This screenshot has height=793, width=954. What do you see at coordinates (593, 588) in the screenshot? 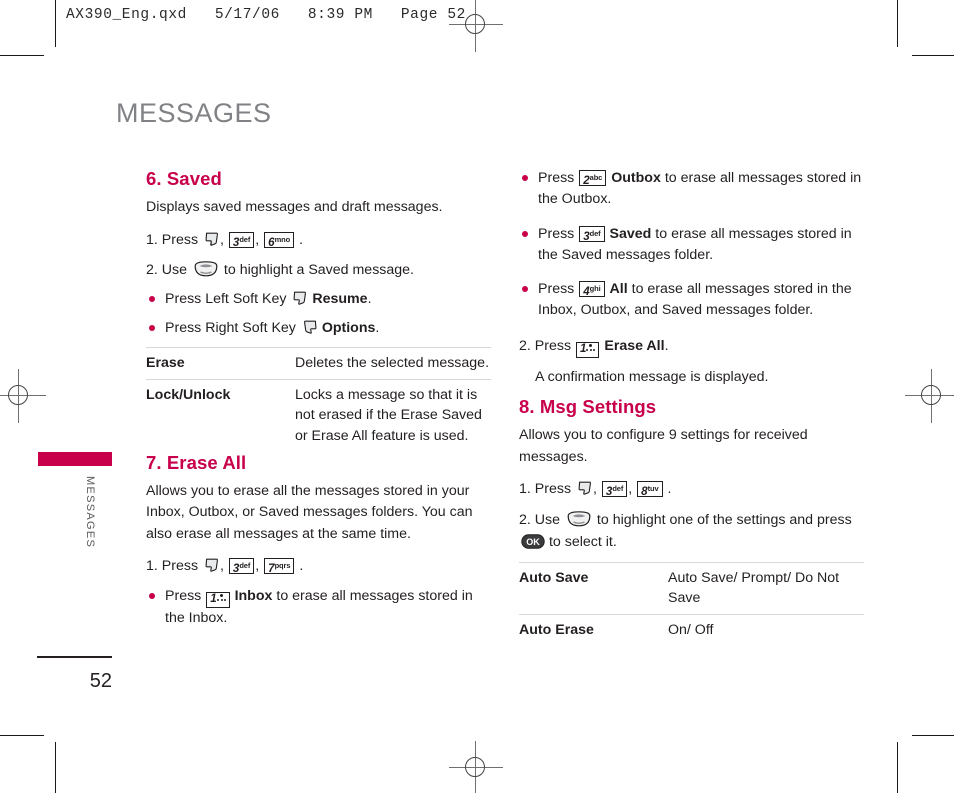
I see `table-cell-term: Auto Save` at bounding box center [593, 588].